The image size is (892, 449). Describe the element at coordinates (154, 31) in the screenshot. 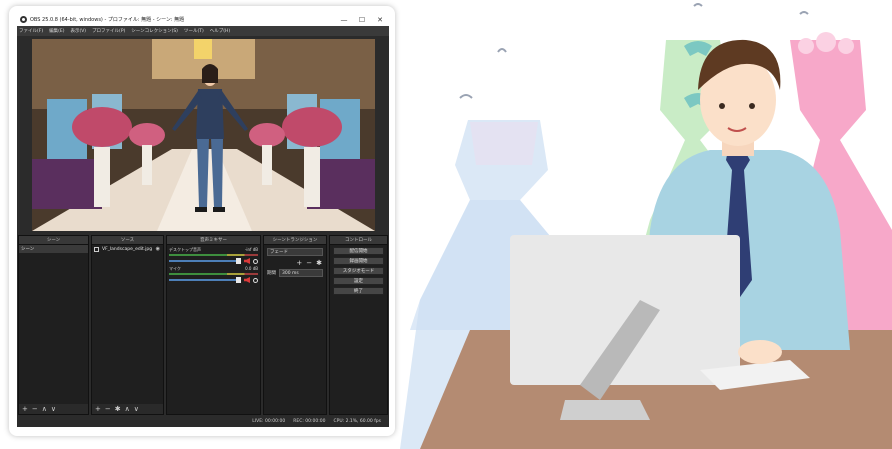

I see `menu-scene-collection: シーンコレクション(S)` at that location.